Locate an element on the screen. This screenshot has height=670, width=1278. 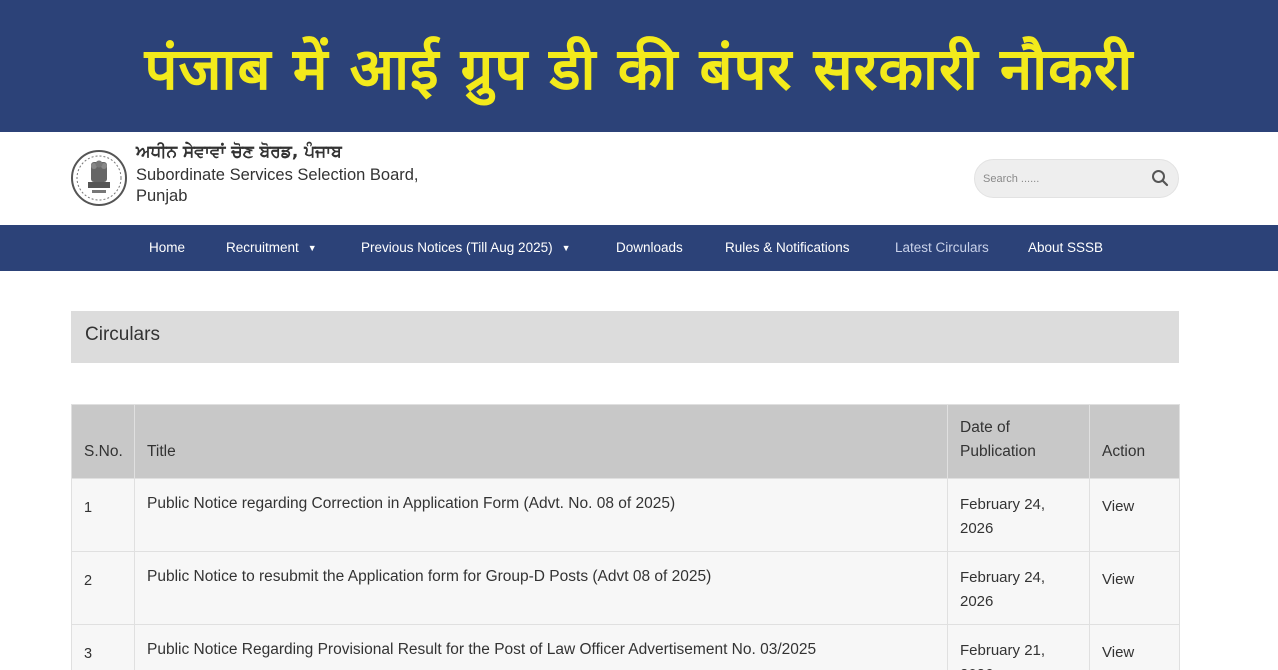
cell-date: February 21, 2026 is located at coordinates (1018, 647).